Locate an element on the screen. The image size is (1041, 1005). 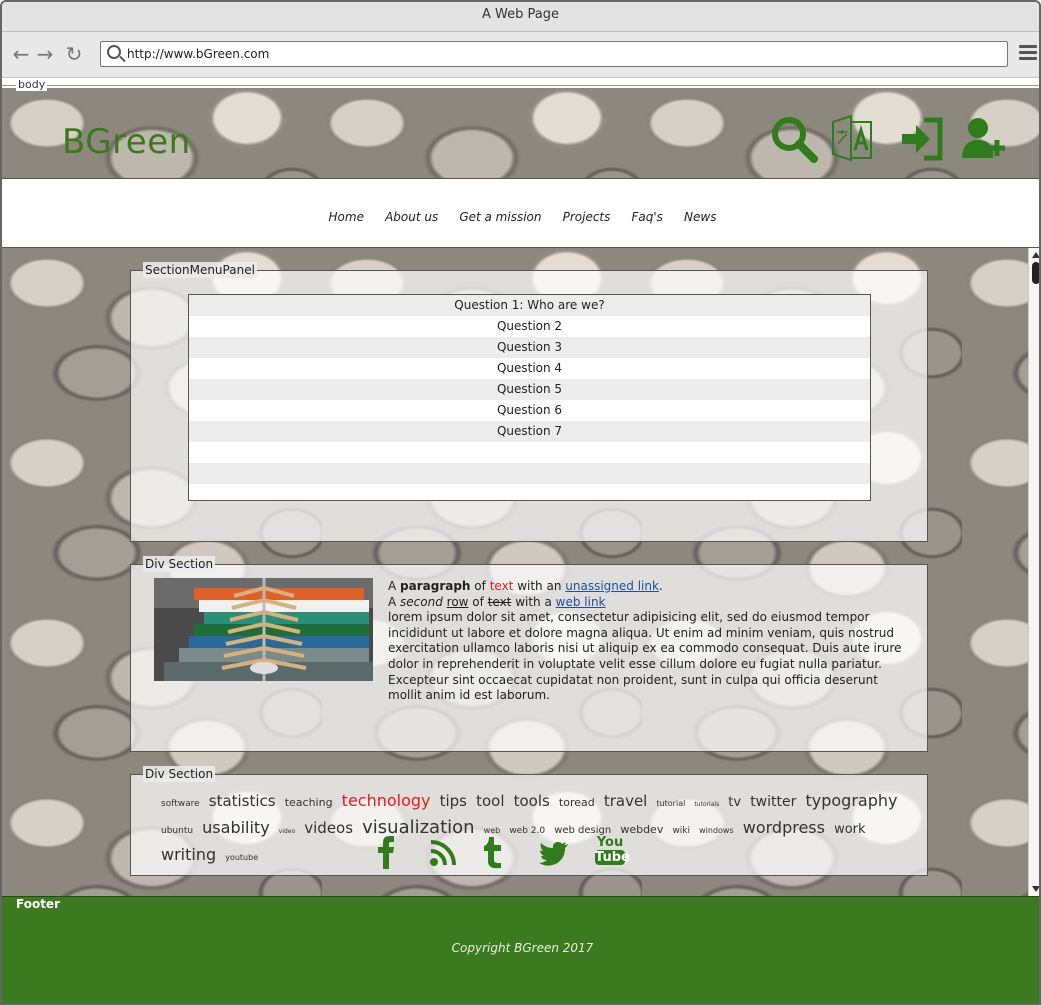
body-label: body is located at coordinates (32, 84).